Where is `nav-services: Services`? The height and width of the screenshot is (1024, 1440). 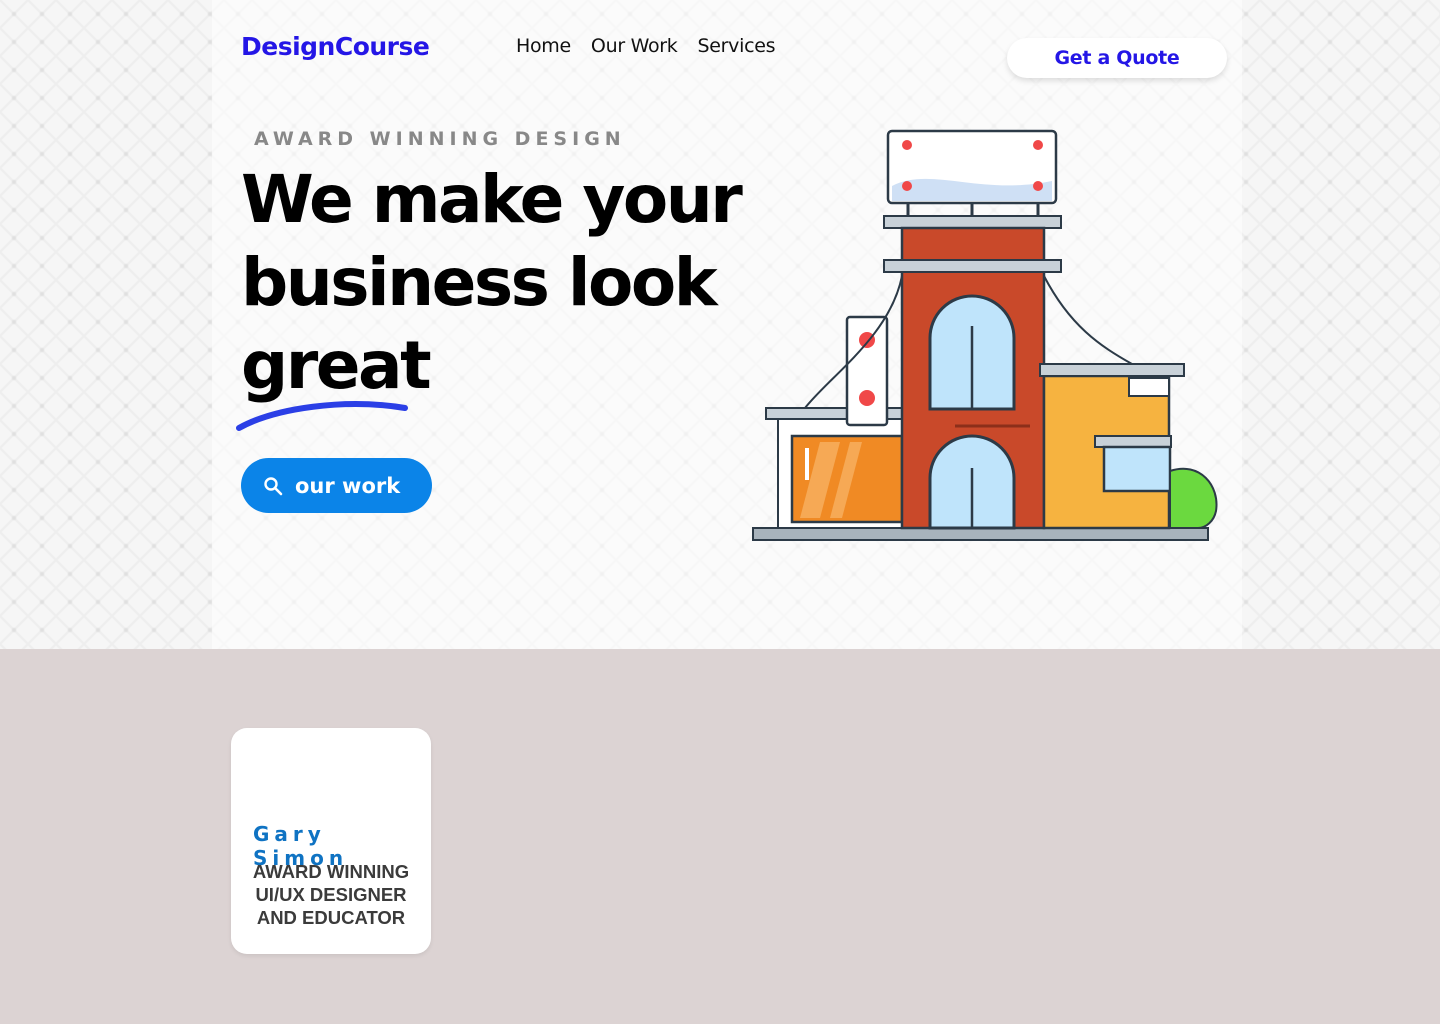
nav-services: Services is located at coordinates (736, 46).